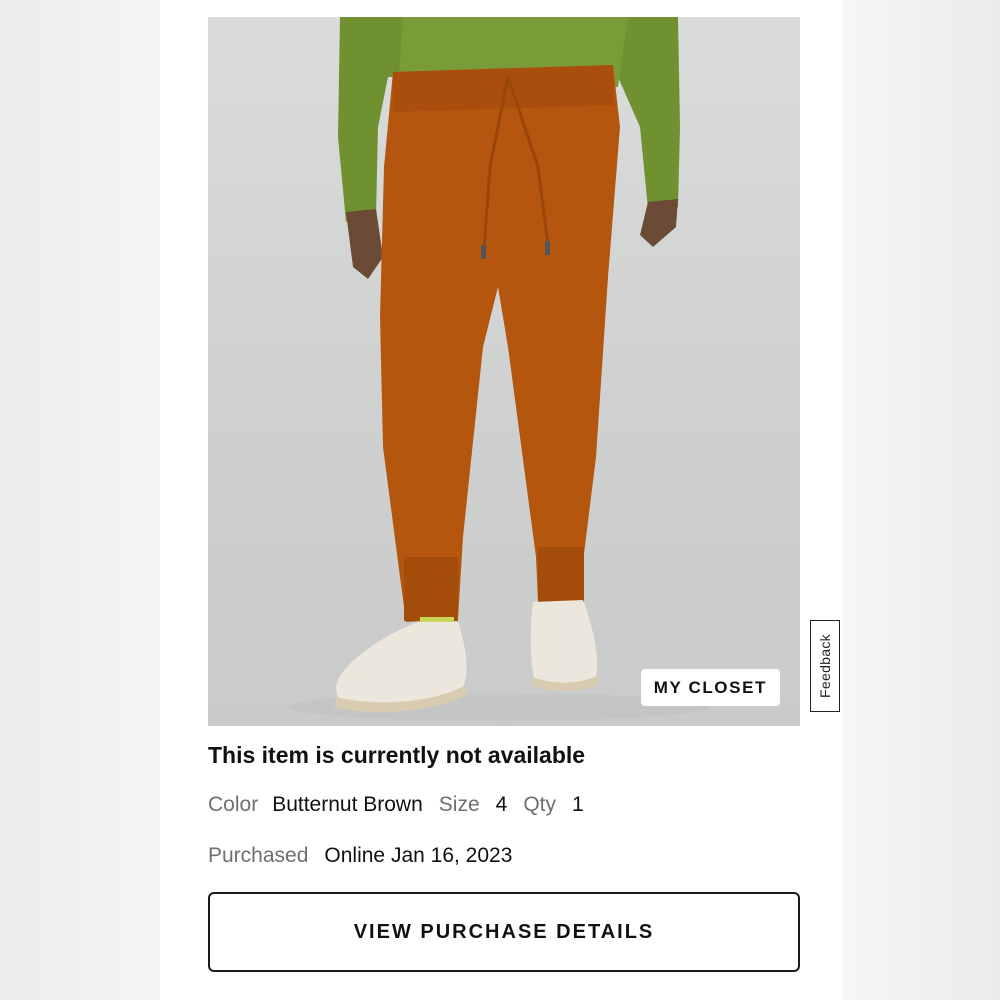 The height and width of the screenshot is (1000, 1000). Describe the element at coordinates (710, 687) in the screenshot. I see `my-closet-badge: MY CLOSET` at that location.